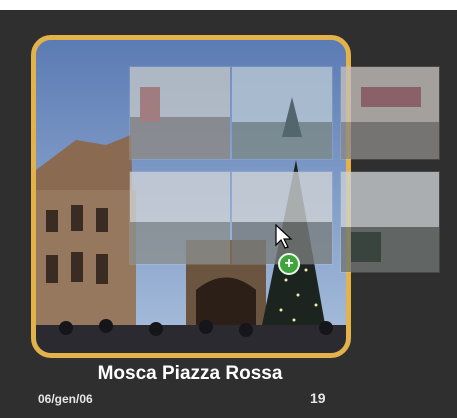 The height and width of the screenshot is (418, 457). What do you see at coordinates (318, 398) in the screenshot?
I see `event-photo-count: 19` at bounding box center [318, 398].